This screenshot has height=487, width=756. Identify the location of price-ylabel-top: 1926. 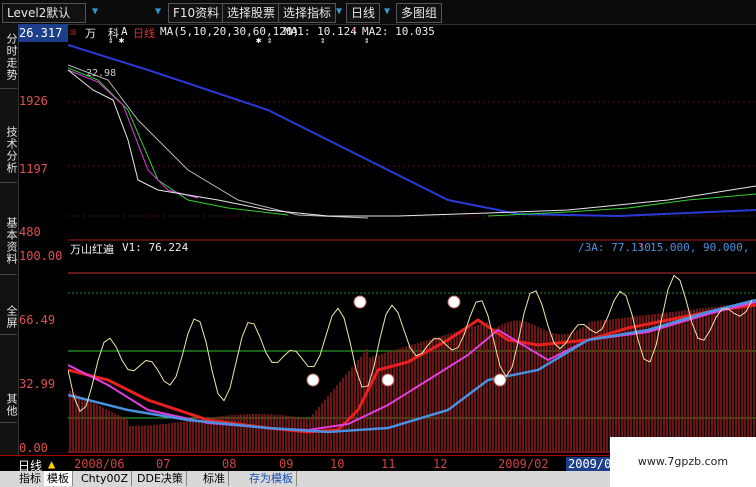
(33, 101).